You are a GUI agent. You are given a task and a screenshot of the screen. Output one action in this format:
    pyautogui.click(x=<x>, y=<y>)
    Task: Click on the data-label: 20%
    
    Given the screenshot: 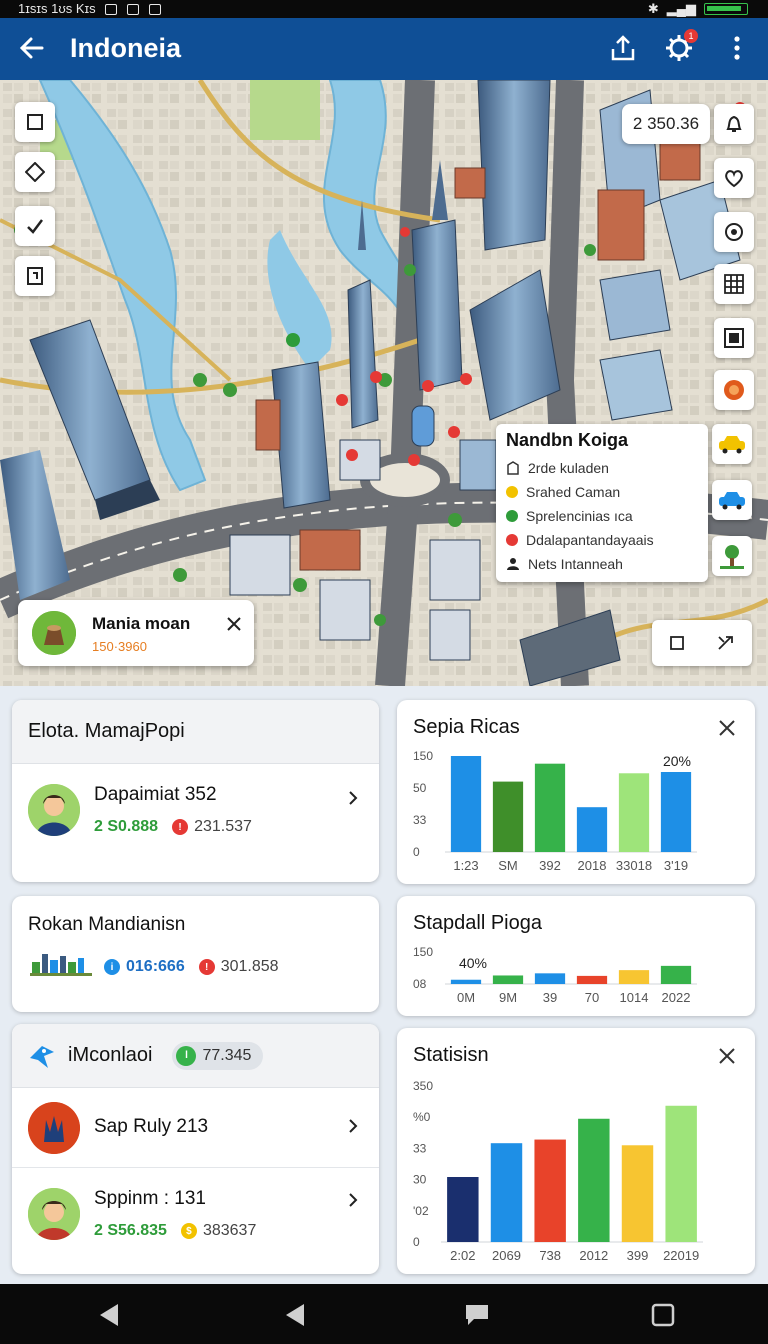 What is the action you would take?
    pyautogui.click(x=677, y=761)
    